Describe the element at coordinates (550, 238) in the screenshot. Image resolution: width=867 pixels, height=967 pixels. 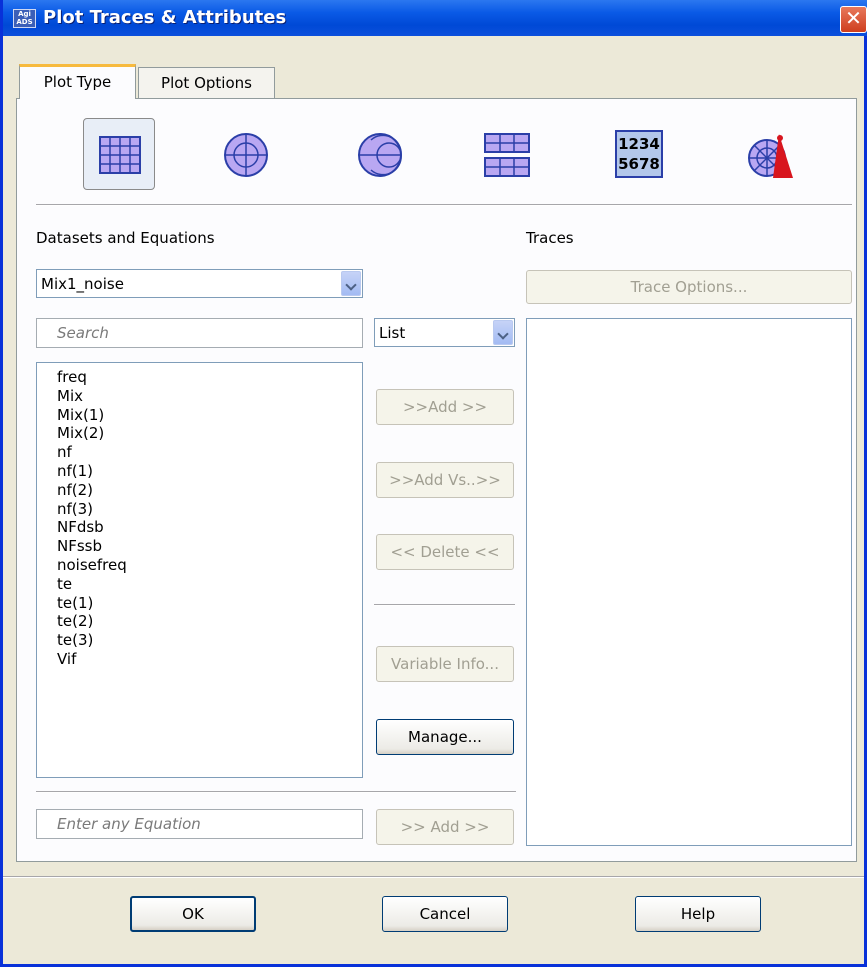
I see `traces-label: Traces` at that location.